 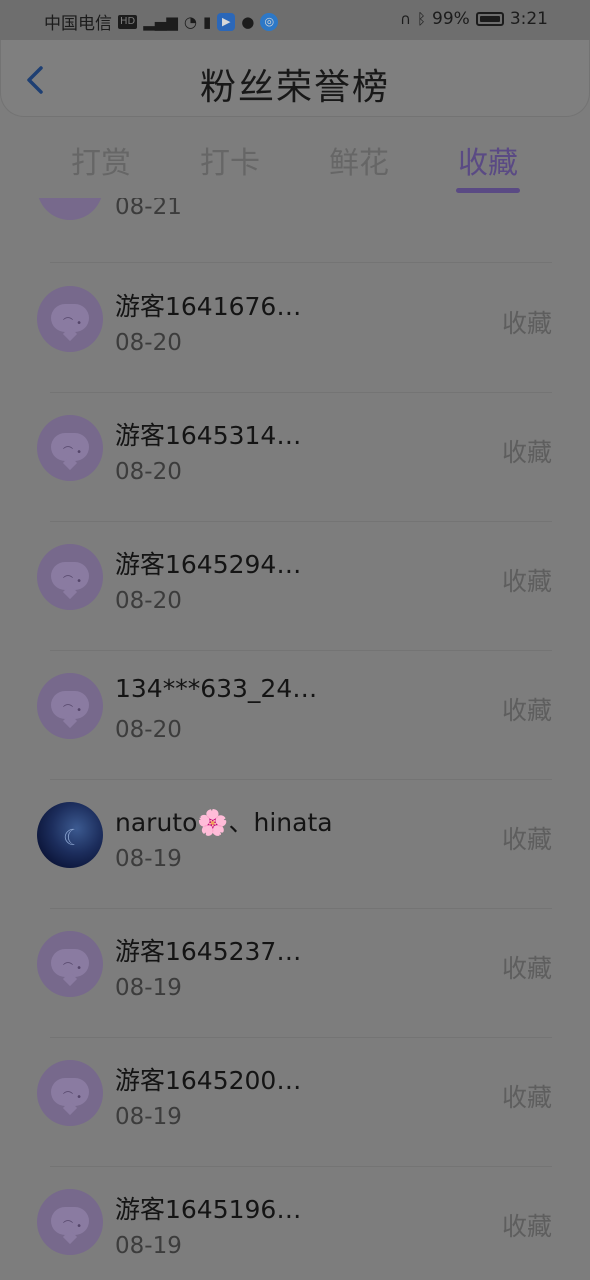 I want to click on avatar, so click(x=70, y=209).